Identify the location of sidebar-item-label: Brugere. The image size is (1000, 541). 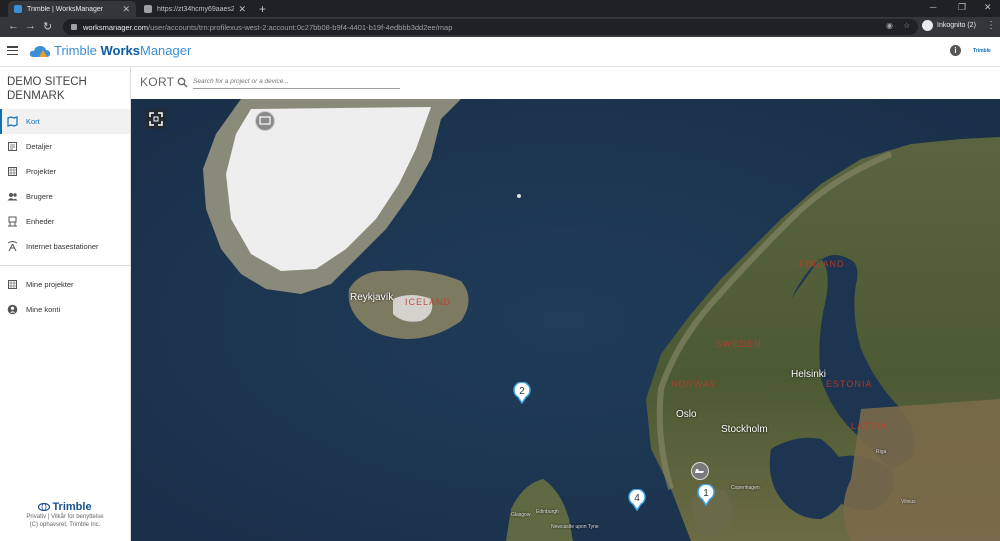
(39, 196).